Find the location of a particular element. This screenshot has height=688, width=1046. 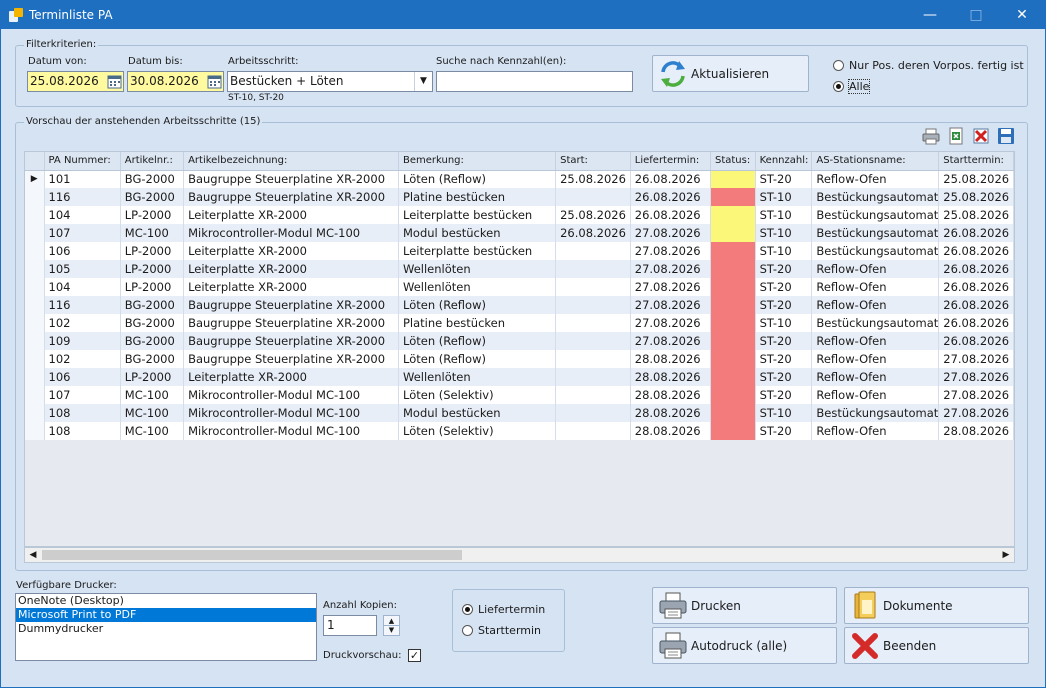

step-select: Bestücken + Löten ▼ is located at coordinates (330, 81).